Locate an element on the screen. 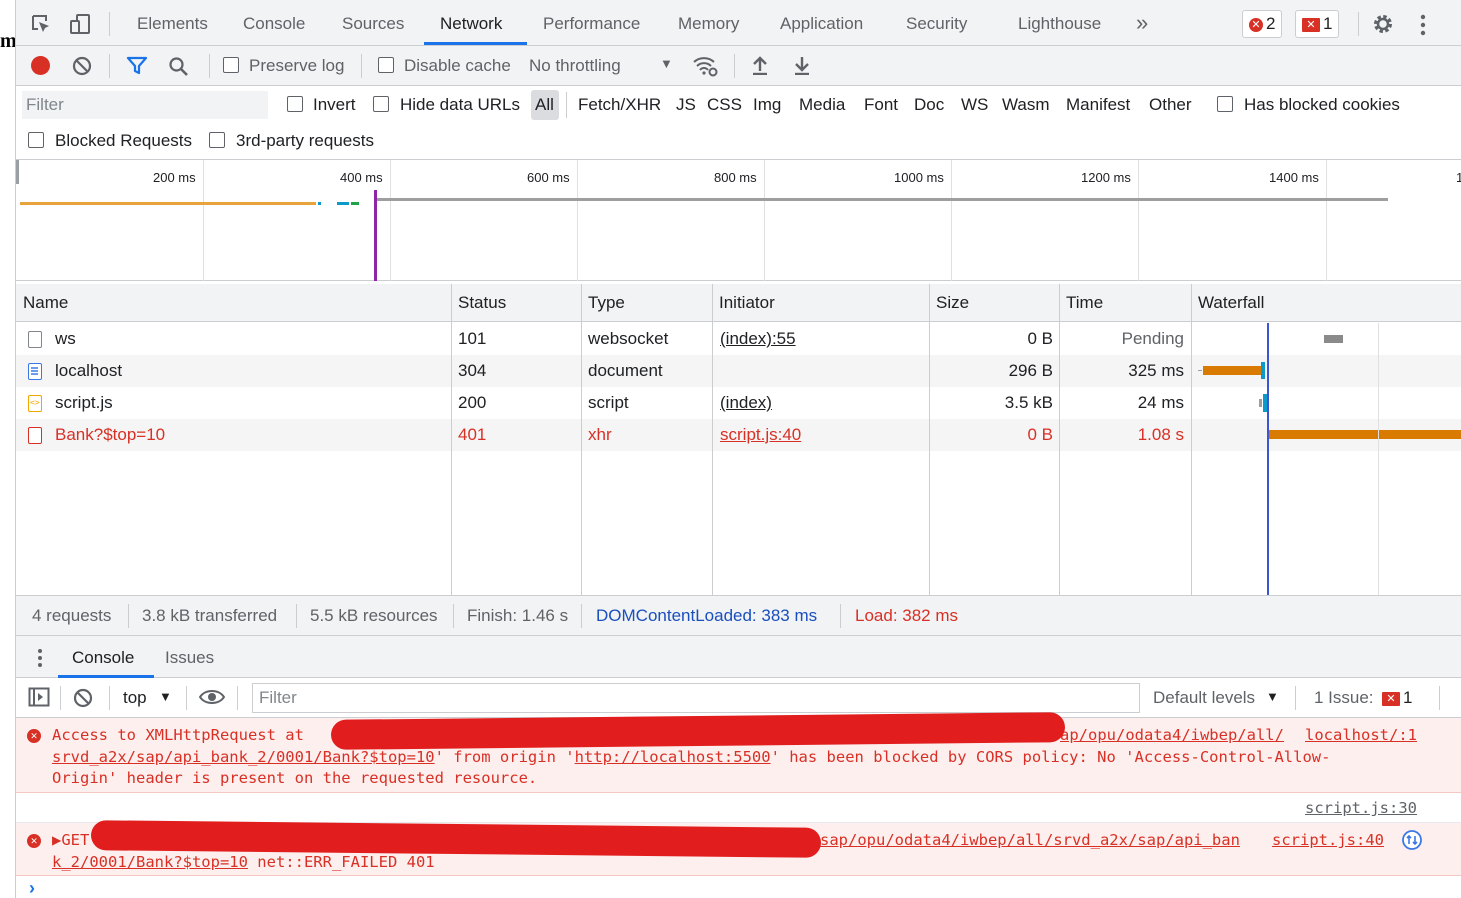  blocked-requests-checkbox is located at coordinates (36, 140).